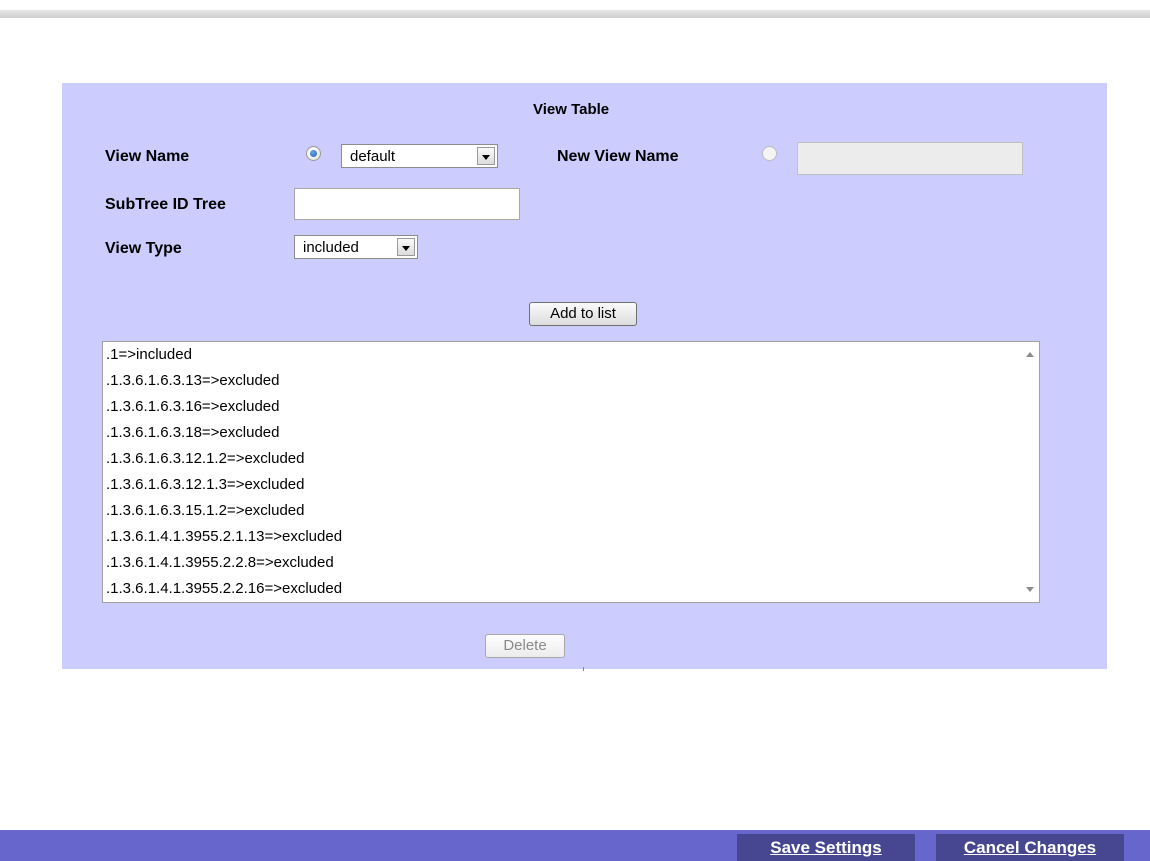 The image size is (1150, 861). What do you see at coordinates (407, 204) in the screenshot?
I see `subtree-input` at bounding box center [407, 204].